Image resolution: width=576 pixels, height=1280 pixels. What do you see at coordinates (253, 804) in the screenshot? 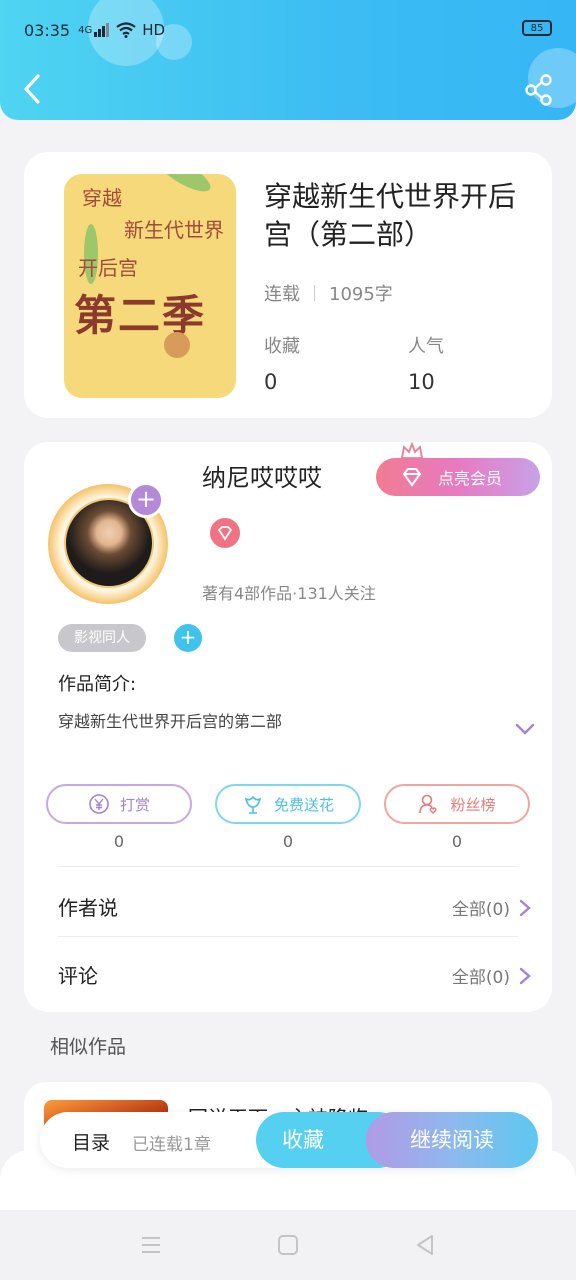
I see `flower-icon` at bounding box center [253, 804].